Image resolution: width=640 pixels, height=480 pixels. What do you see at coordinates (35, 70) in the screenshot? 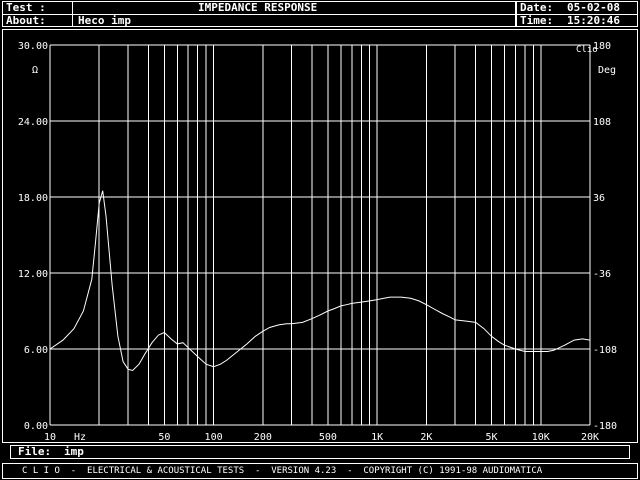
I see `left-unit-label: Ω` at bounding box center [35, 70].